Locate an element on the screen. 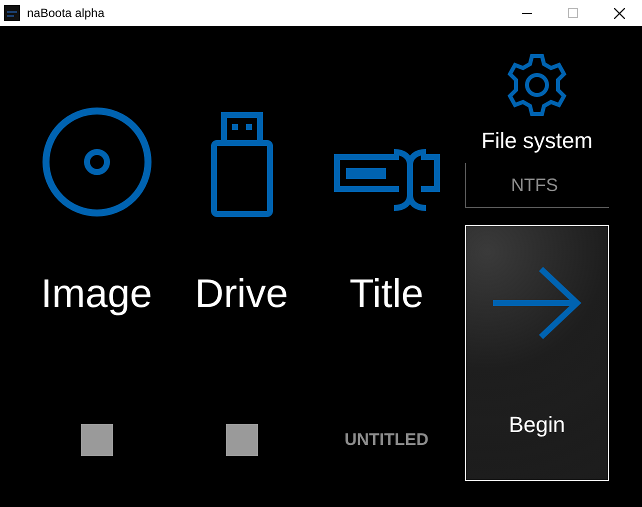 The image size is (642, 507). column-label: Image is located at coordinates (96, 294).